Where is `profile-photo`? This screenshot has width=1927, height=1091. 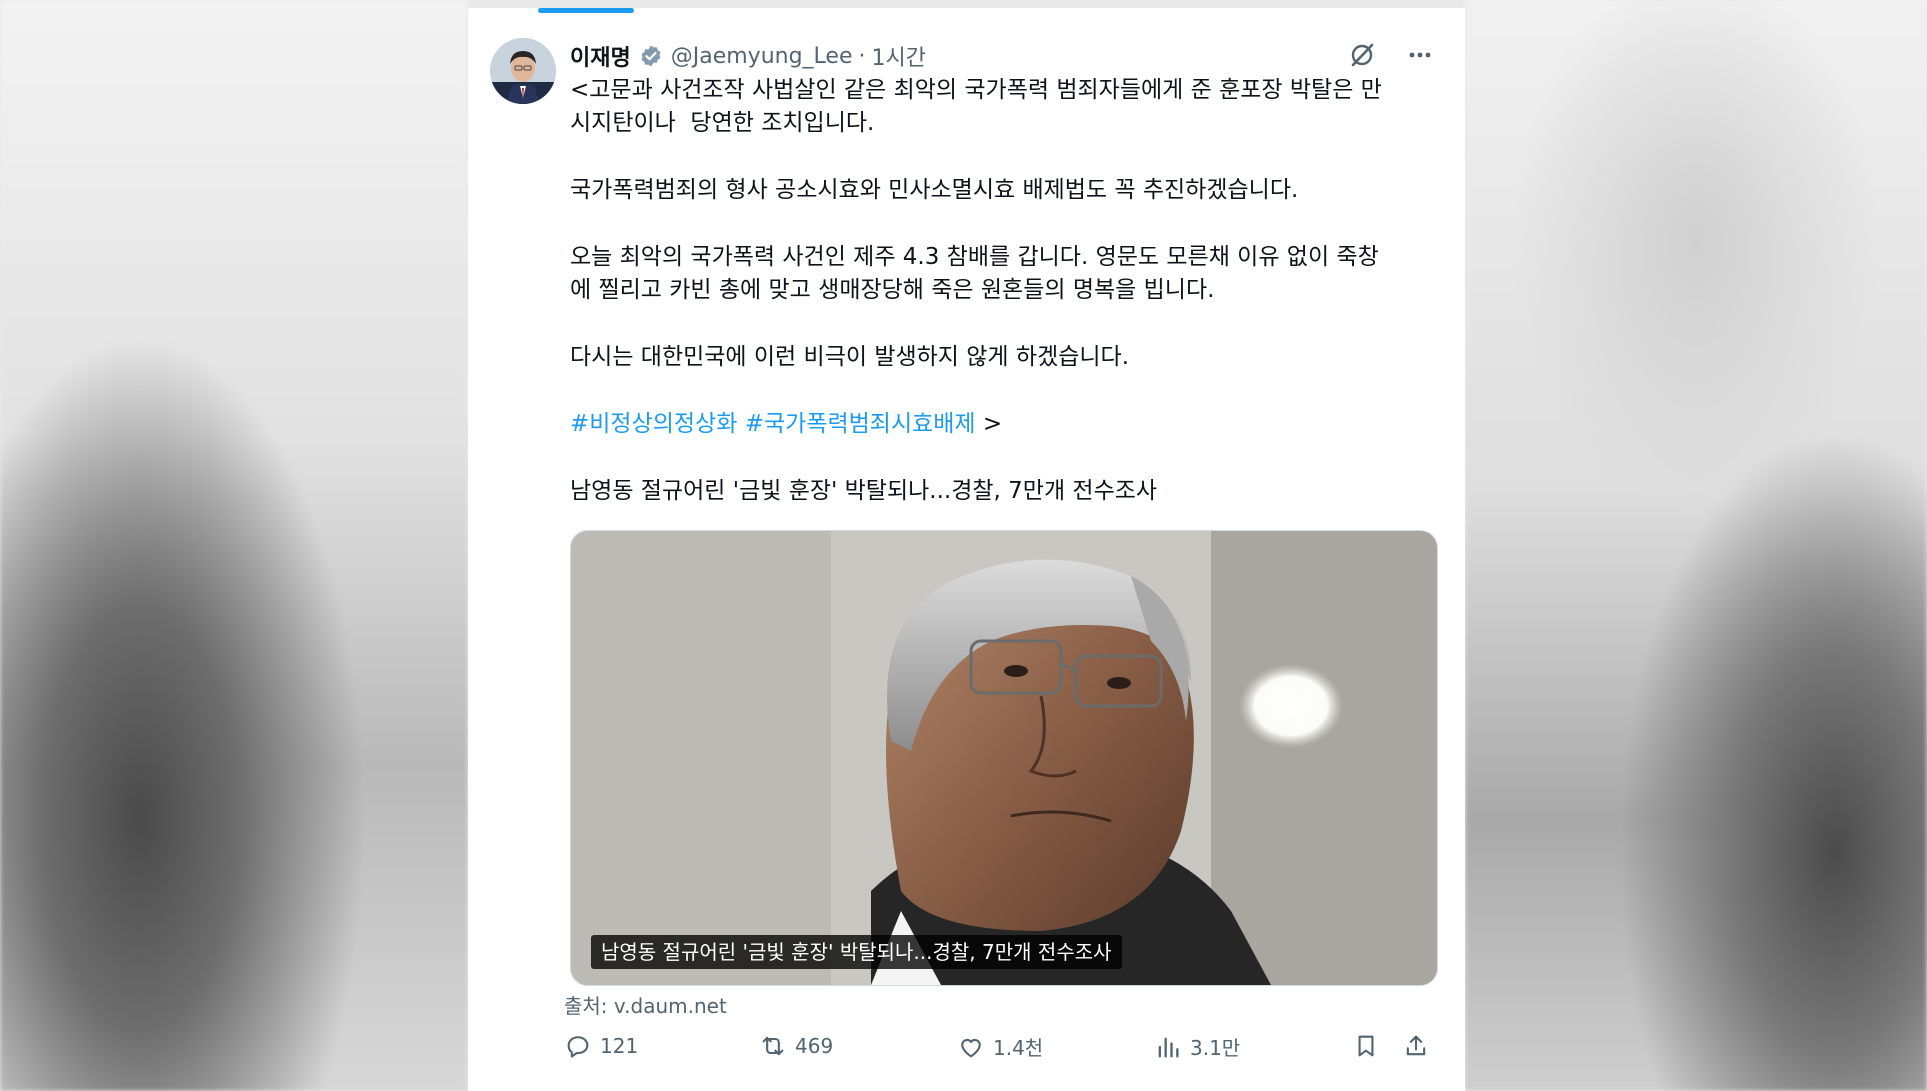 profile-photo is located at coordinates (523, 71).